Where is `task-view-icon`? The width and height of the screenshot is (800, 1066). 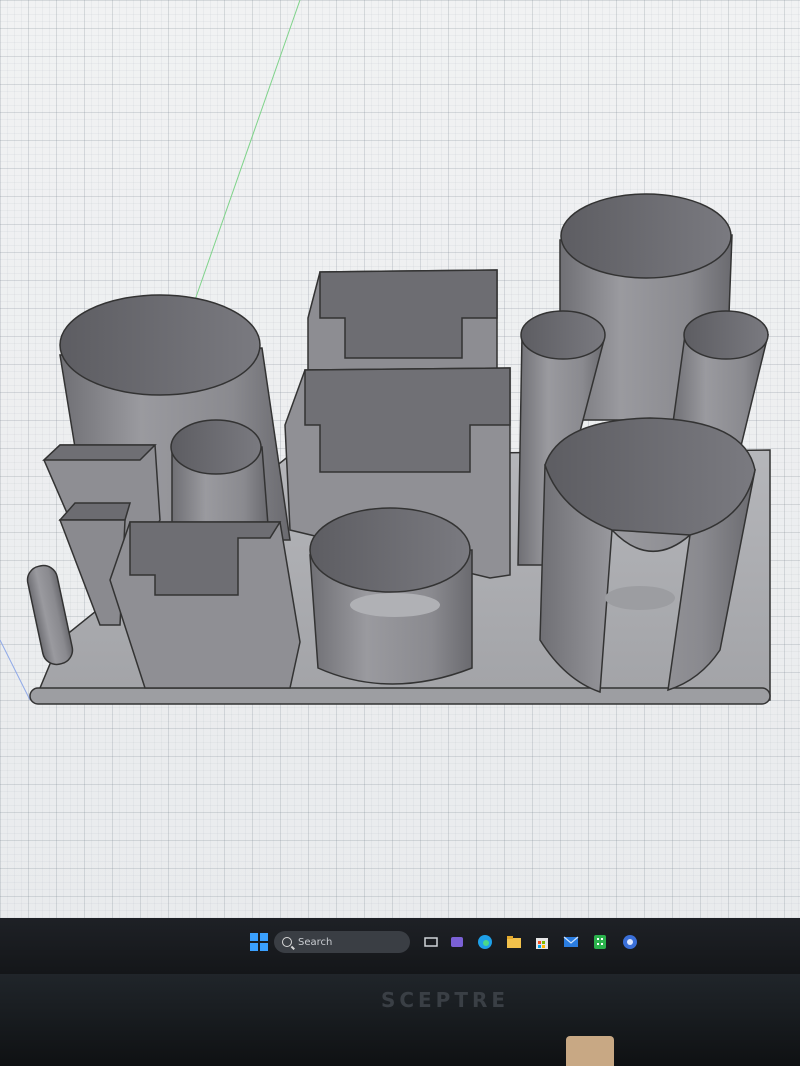
task-view-icon is located at coordinates (431, 942).